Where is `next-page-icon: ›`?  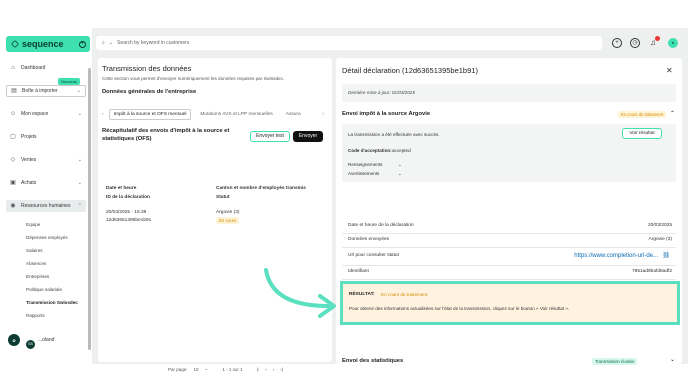 next-page-icon: › is located at coordinates (274, 369).